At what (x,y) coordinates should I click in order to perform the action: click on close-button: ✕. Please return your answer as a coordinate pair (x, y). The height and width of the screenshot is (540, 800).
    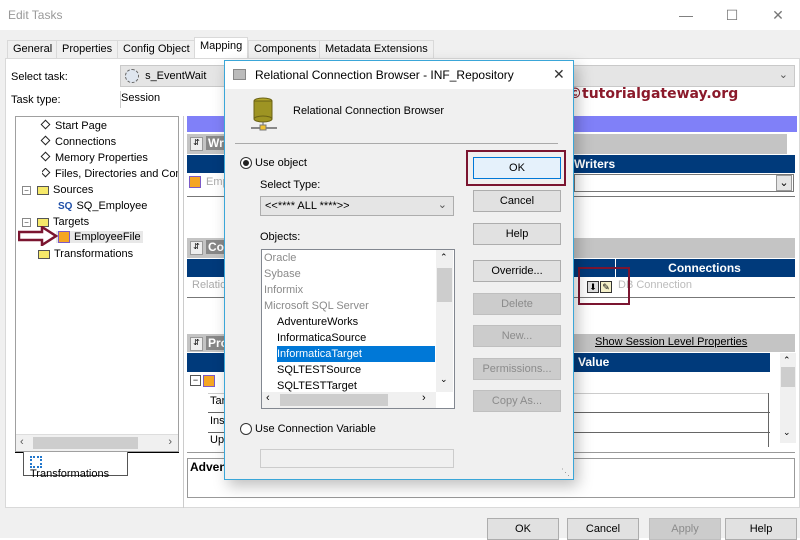
    Looking at the image, I should click on (778, 15).